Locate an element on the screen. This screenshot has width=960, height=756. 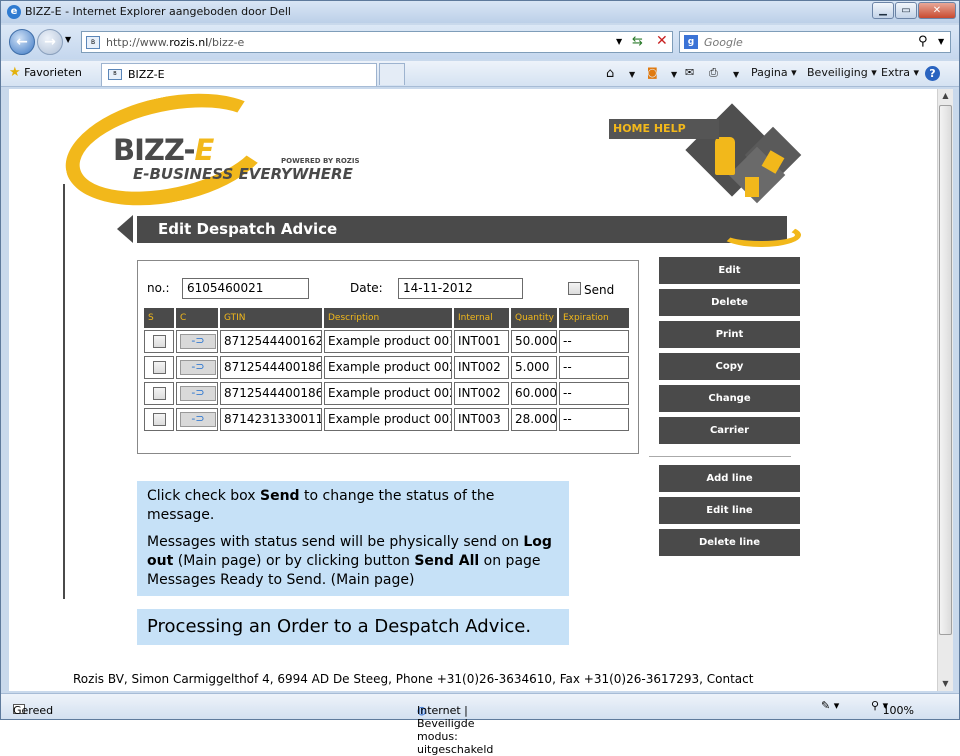
send-label: Send is located at coordinates (599, 290).